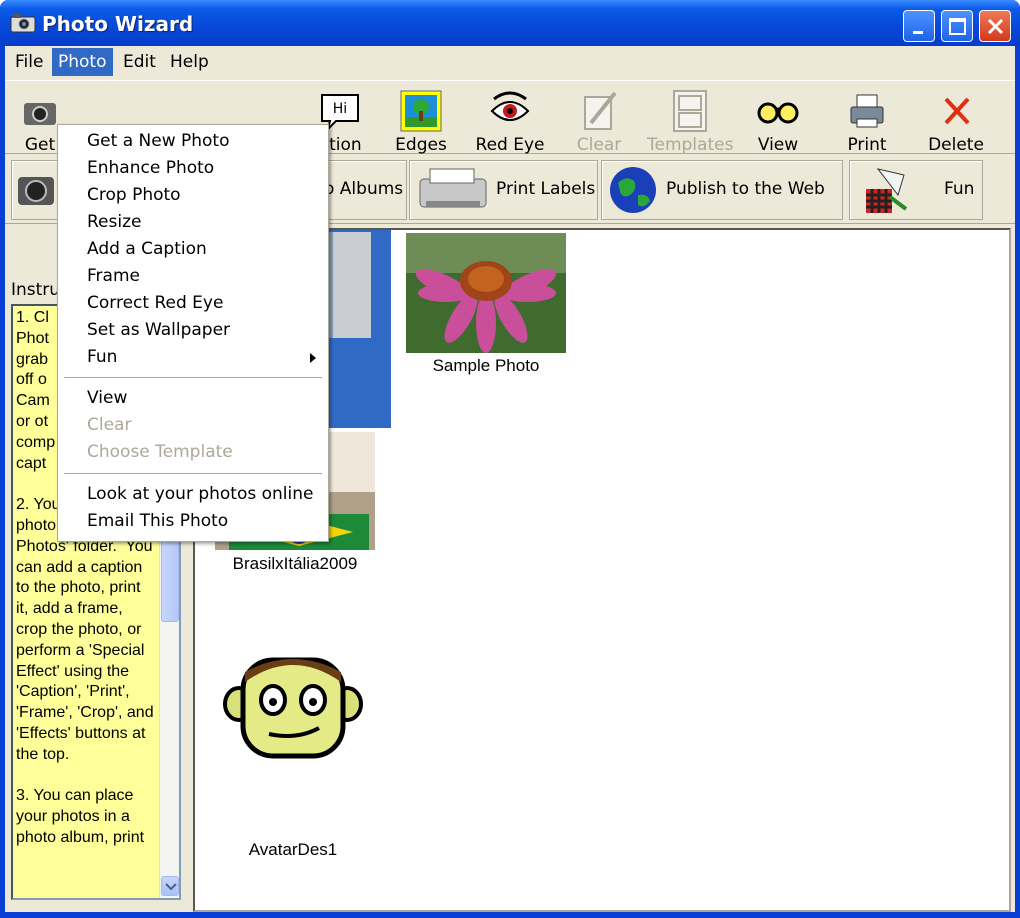 The image size is (1020, 918). I want to click on photo-caption: AvatarDes1, so click(293, 849).